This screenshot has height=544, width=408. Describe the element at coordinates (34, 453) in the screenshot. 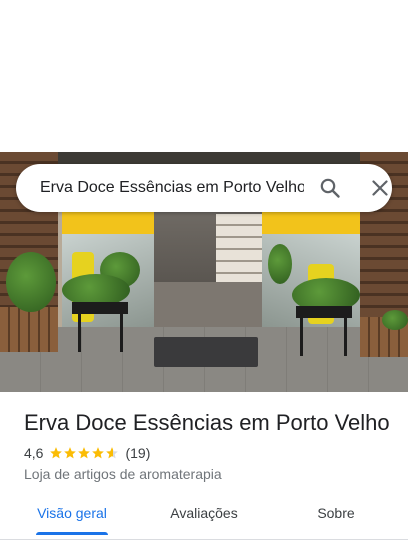

I see `rating-value: 4,6` at that location.